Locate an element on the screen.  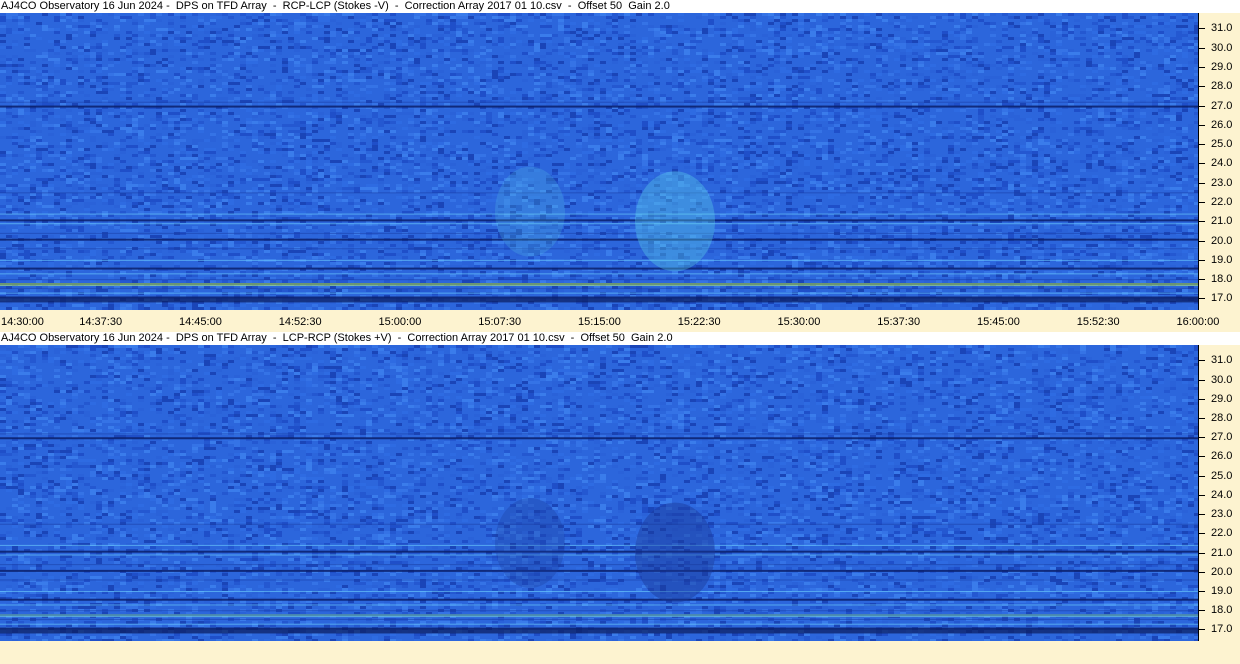
x-tick-label: 15:00:00 is located at coordinates (400, 322).